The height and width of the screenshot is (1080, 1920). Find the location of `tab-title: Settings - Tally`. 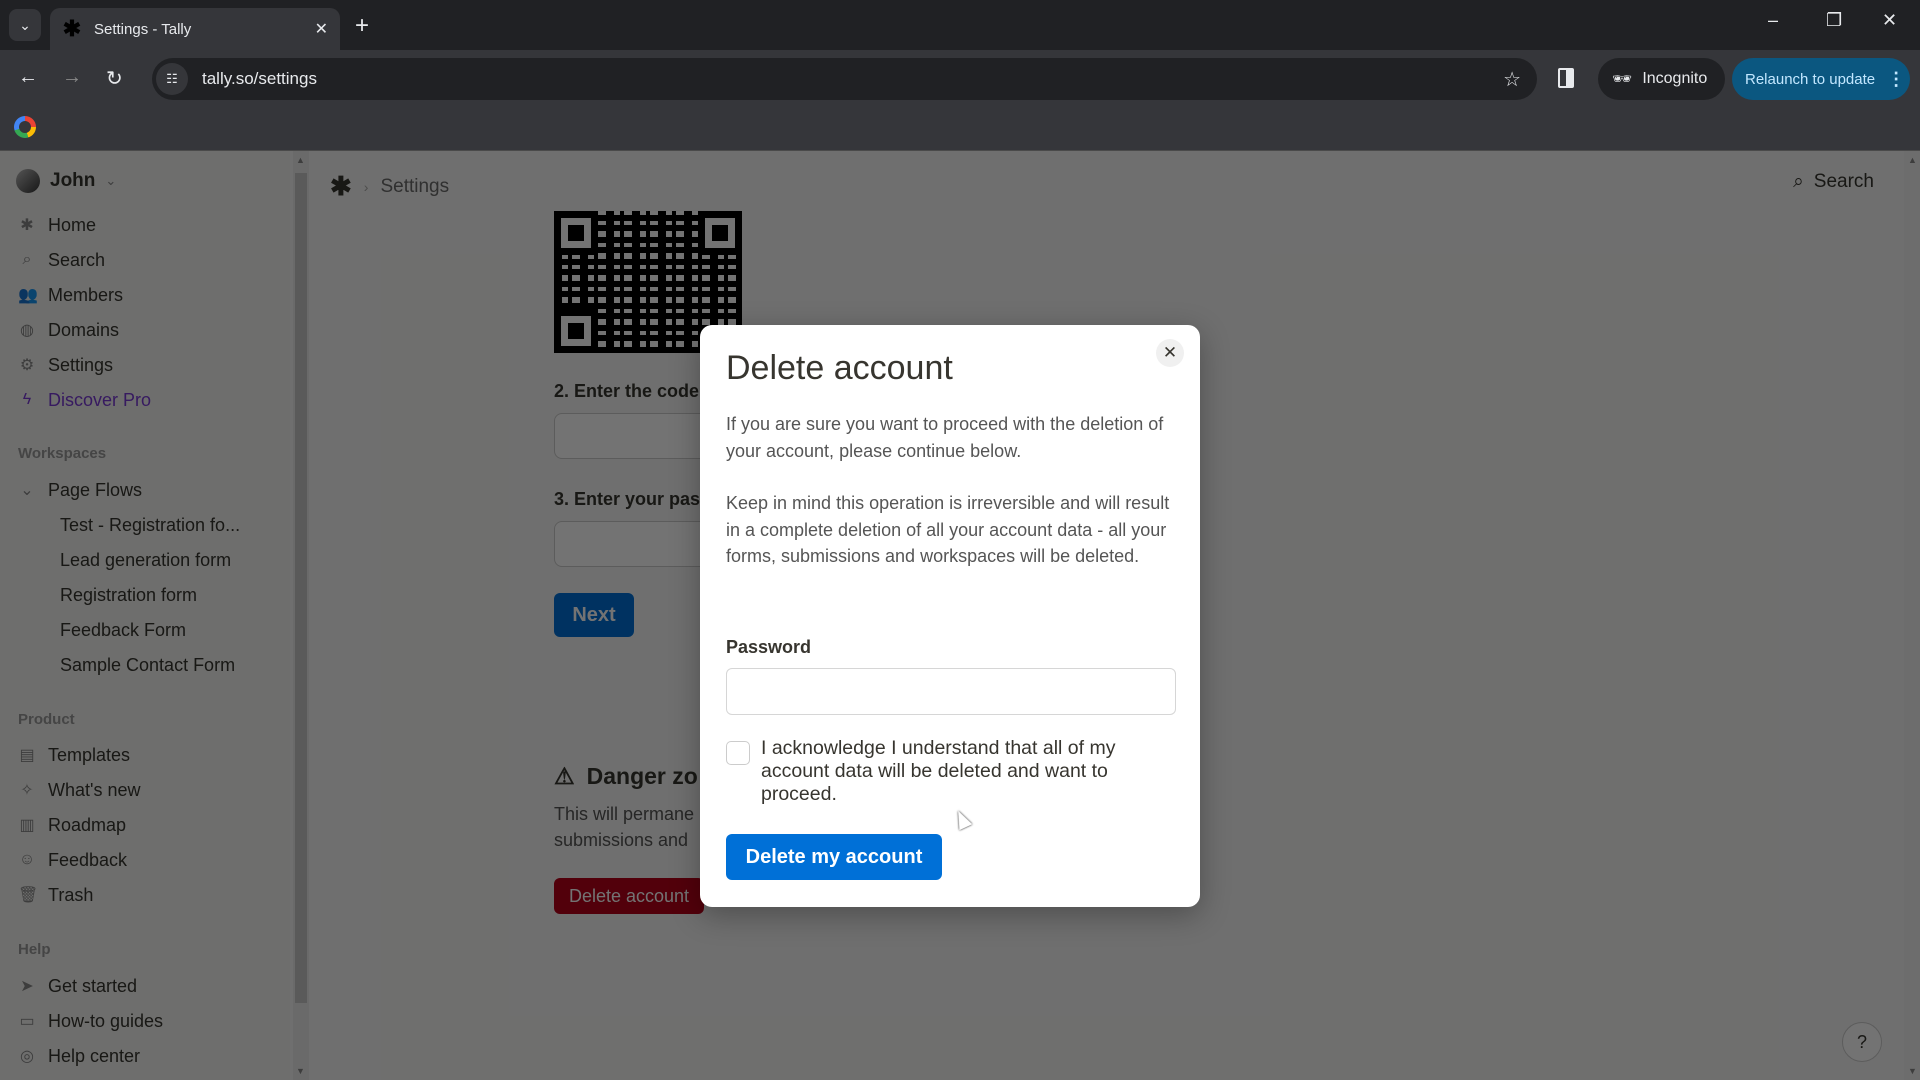

tab-title: Settings - Tally is located at coordinates (143, 29).